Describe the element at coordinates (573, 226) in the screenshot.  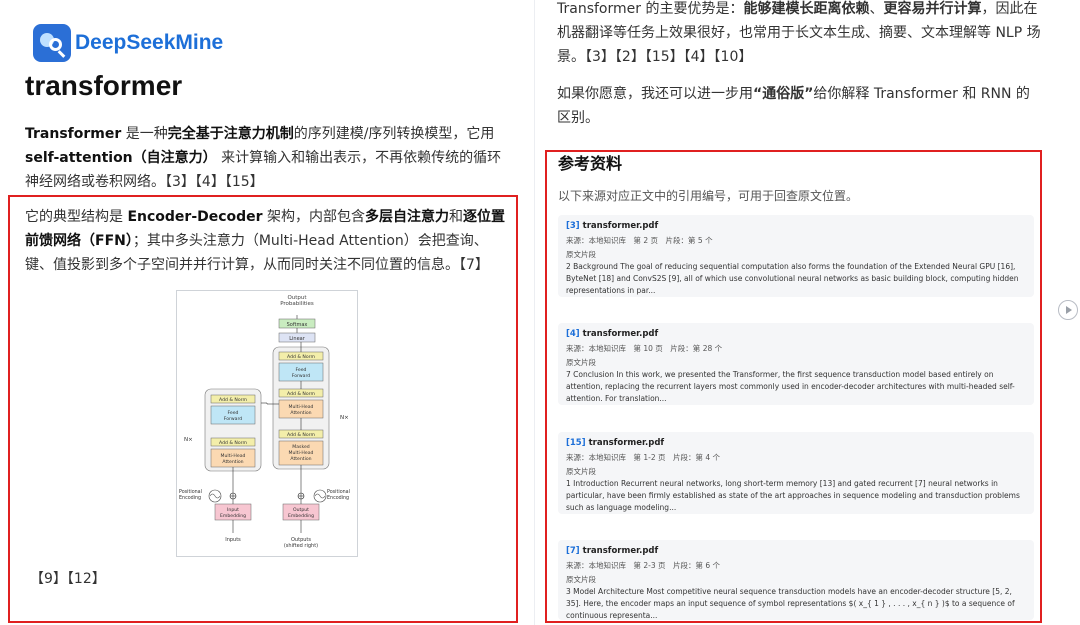
I see `reference-number: [3]` at that location.